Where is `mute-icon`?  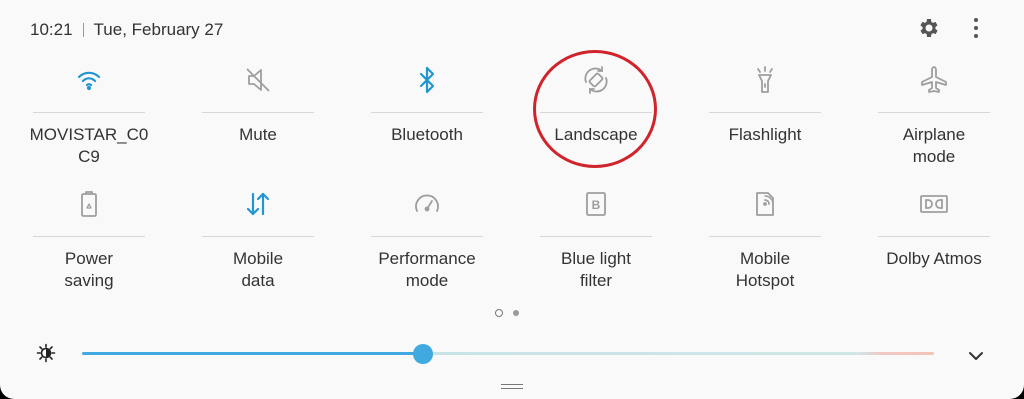
mute-icon is located at coordinates (258, 80).